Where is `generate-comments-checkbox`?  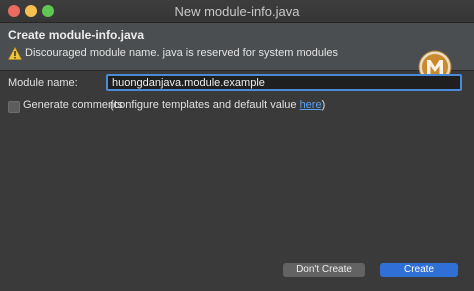
generate-comments-checkbox is located at coordinates (14, 107).